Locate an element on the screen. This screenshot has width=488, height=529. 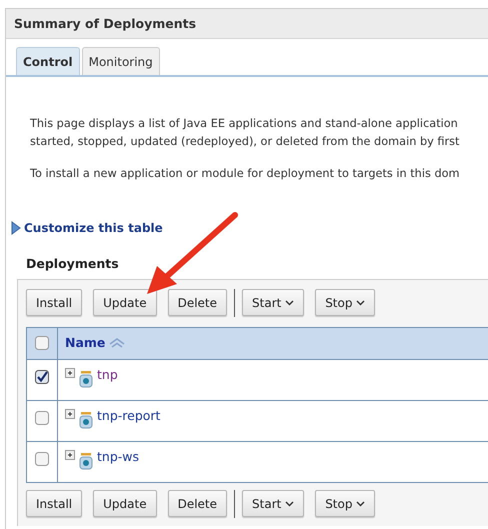
tab: Monitoring is located at coordinates (121, 61).